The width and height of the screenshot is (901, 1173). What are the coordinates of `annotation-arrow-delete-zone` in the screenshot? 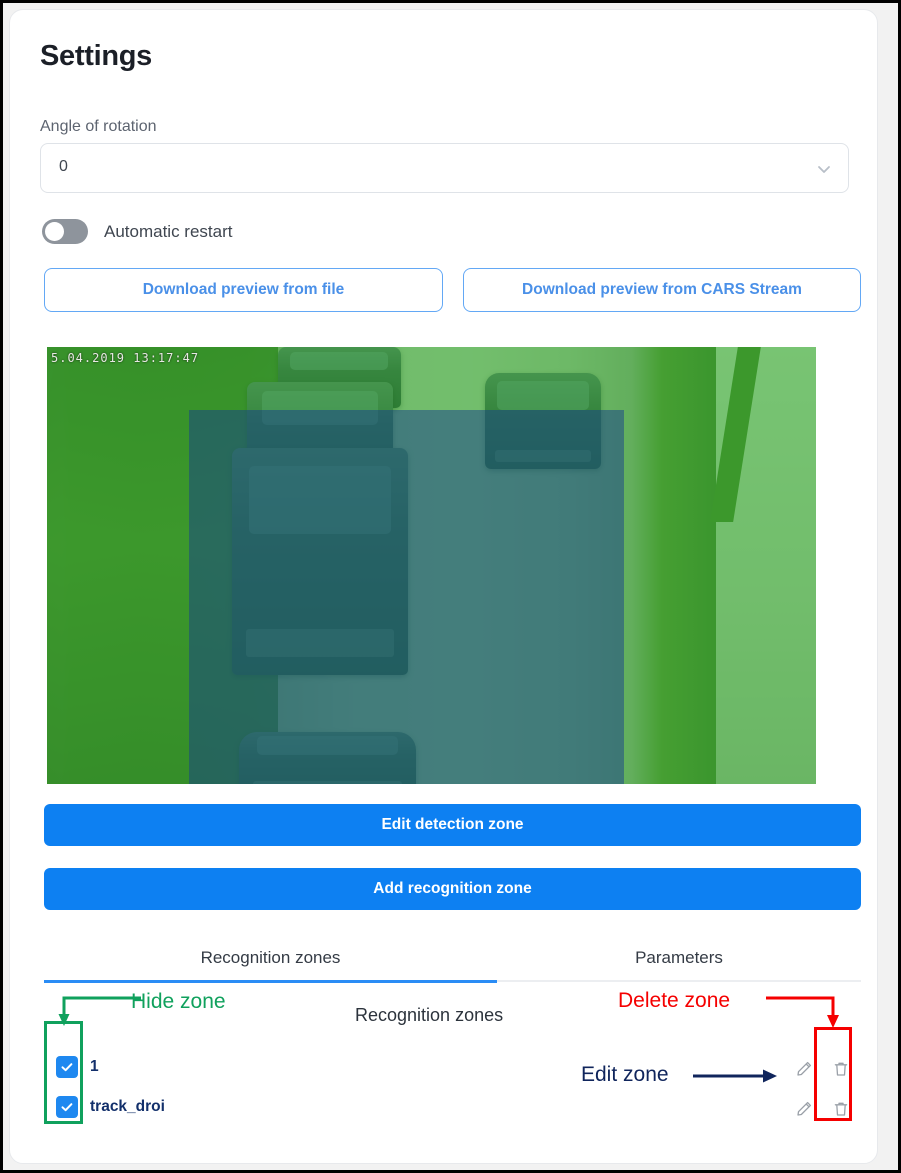 It's located at (802, 1012).